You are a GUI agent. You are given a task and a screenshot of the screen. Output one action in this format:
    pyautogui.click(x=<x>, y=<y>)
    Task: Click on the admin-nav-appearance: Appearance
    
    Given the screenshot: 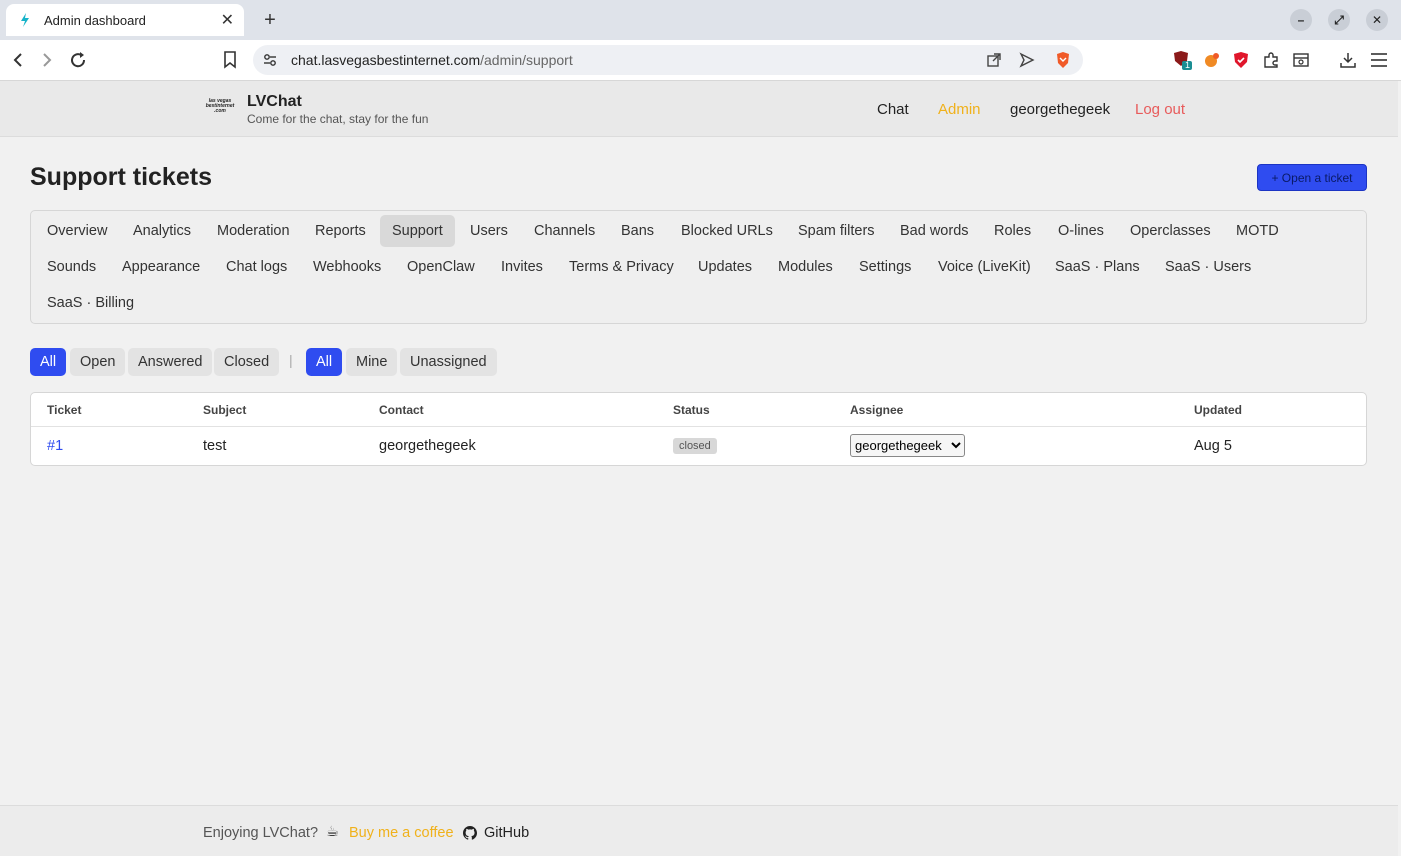 What is the action you would take?
    pyautogui.click(x=161, y=267)
    